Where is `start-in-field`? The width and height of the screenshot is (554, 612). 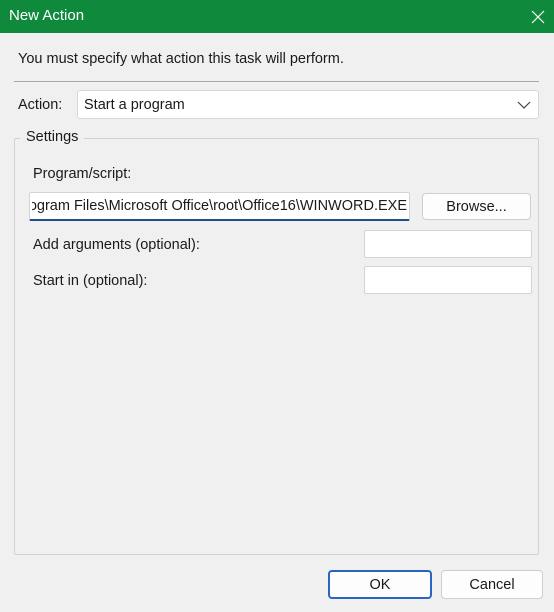 start-in-field is located at coordinates (448, 280).